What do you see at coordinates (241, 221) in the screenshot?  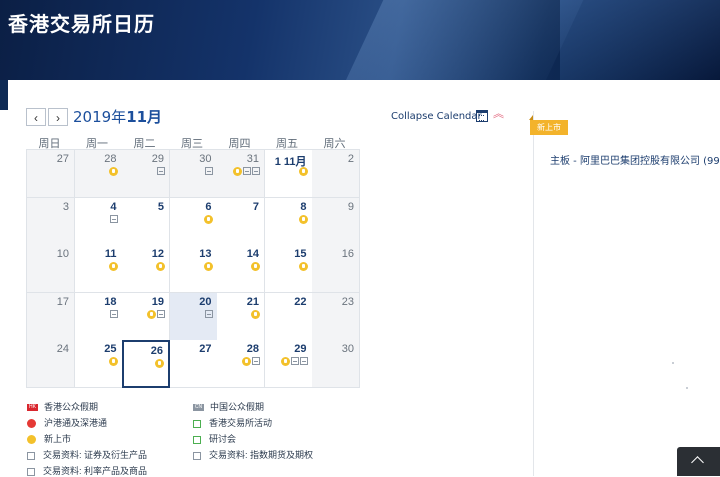 I see `calendar-day-cell: 7` at bounding box center [241, 221].